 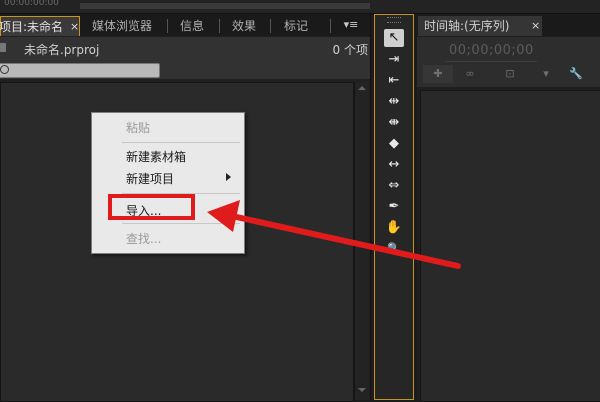 What do you see at coordinates (192, 26) in the screenshot?
I see `tab-info: 信息` at bounding box center [192, 26].